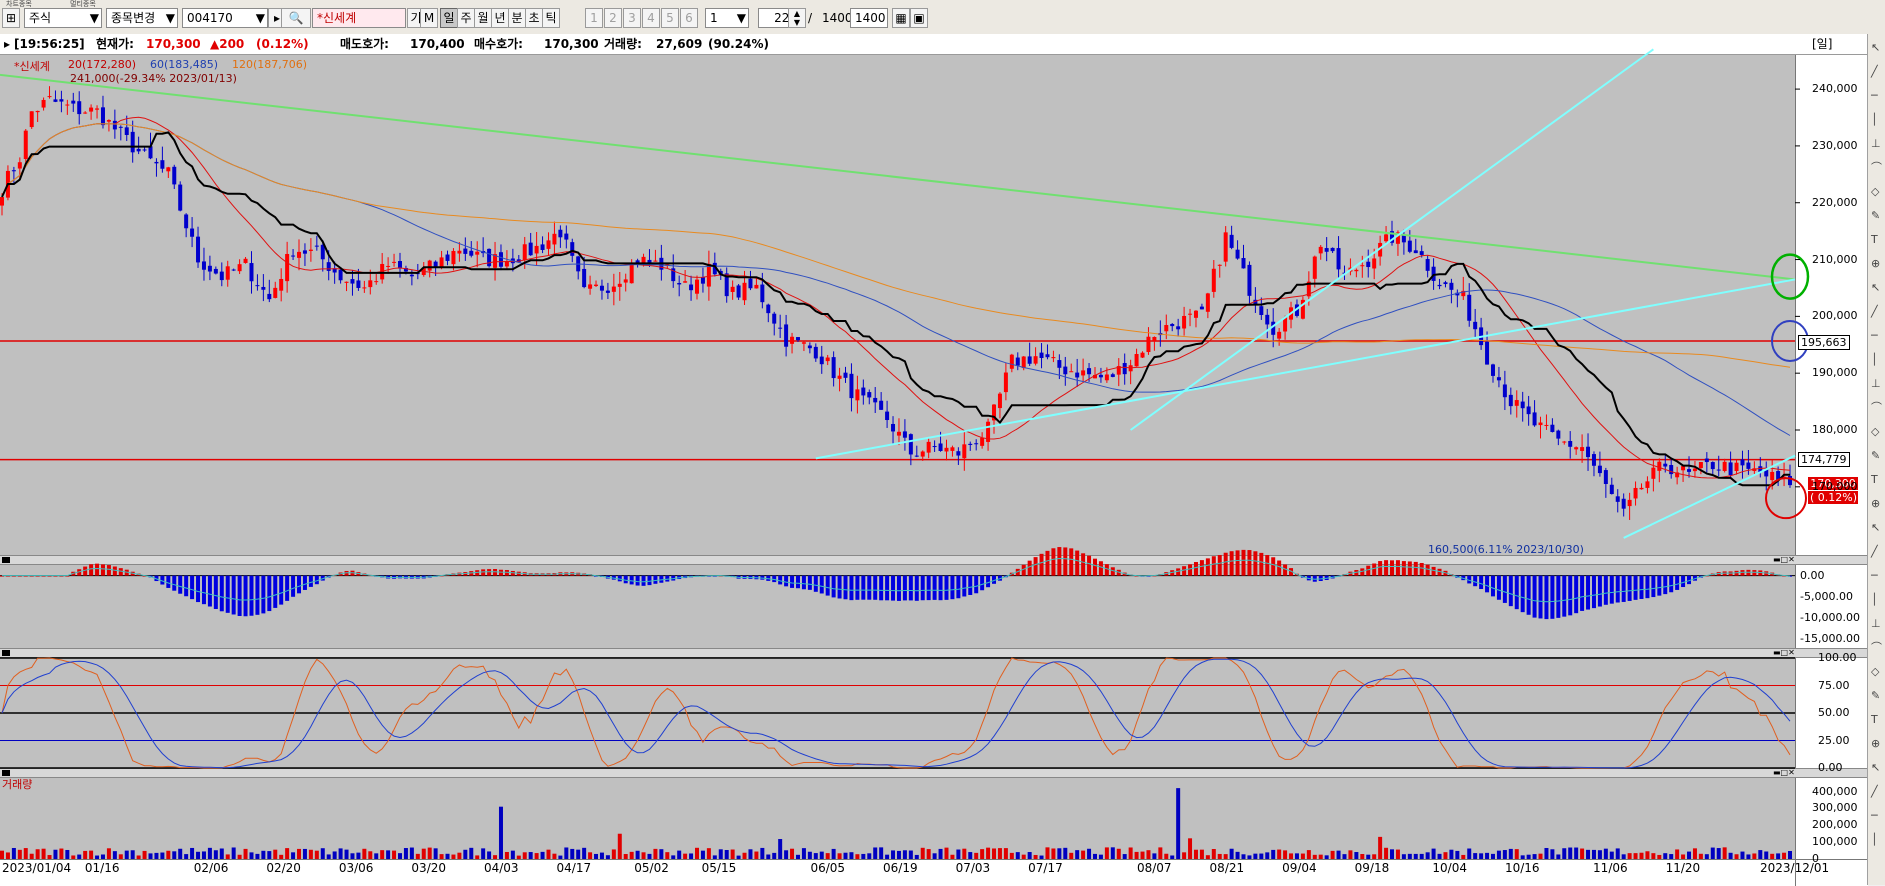 The height and width of the screenshot is (886, 1885). What do you see at coordinates (574, 868) in the screenshot?
I see `date-tick-label: 04/17` at bounding box center [574, 868].